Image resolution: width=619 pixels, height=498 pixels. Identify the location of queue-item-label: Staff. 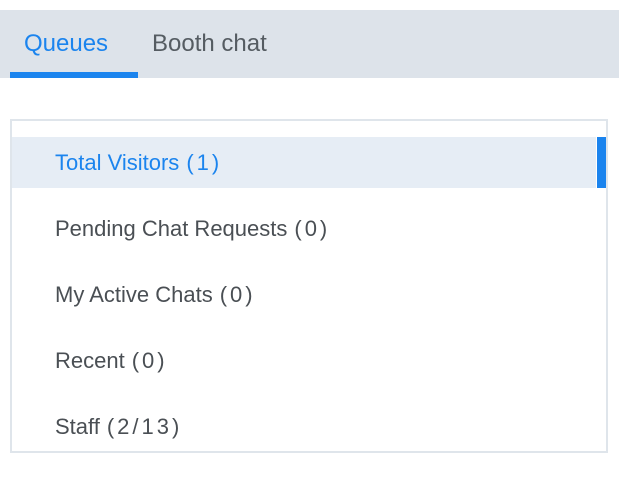
(77, 426).